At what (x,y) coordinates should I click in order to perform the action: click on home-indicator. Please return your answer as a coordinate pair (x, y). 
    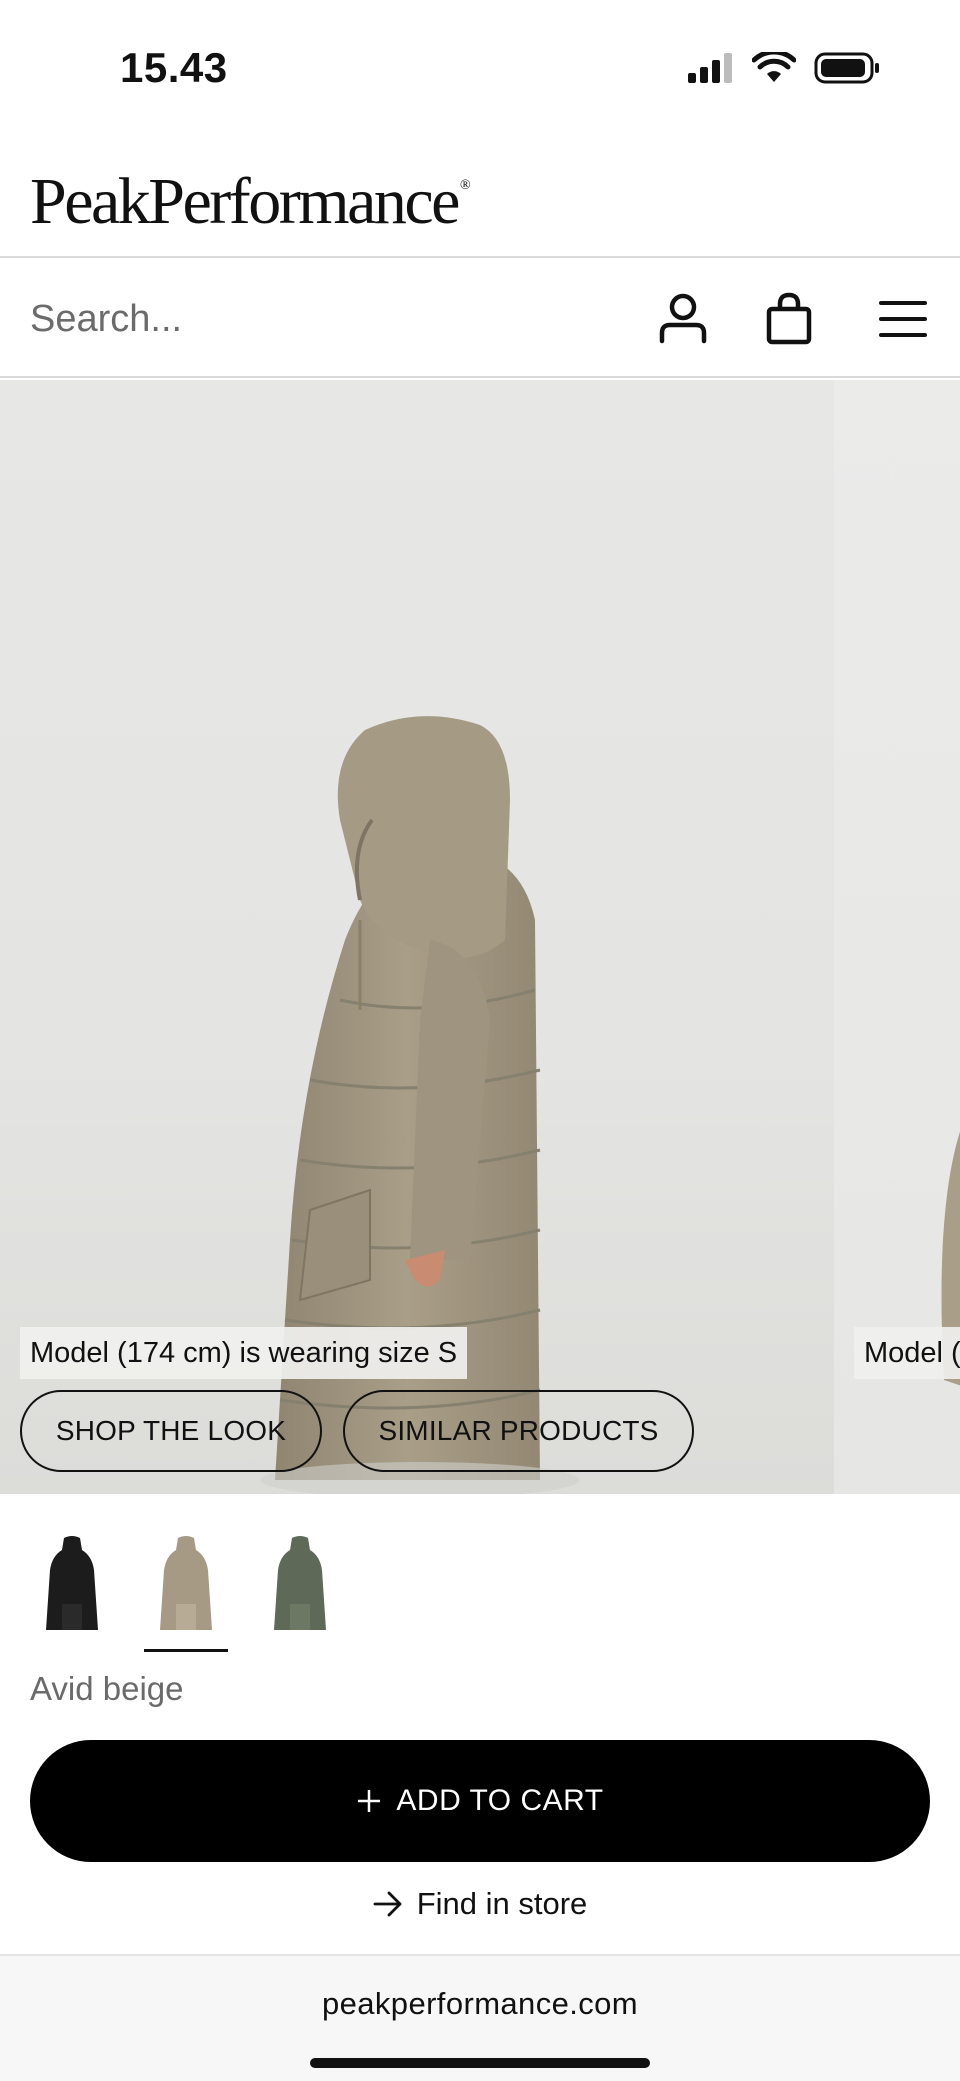
    Looking at the image, I should click on (480, 2063).